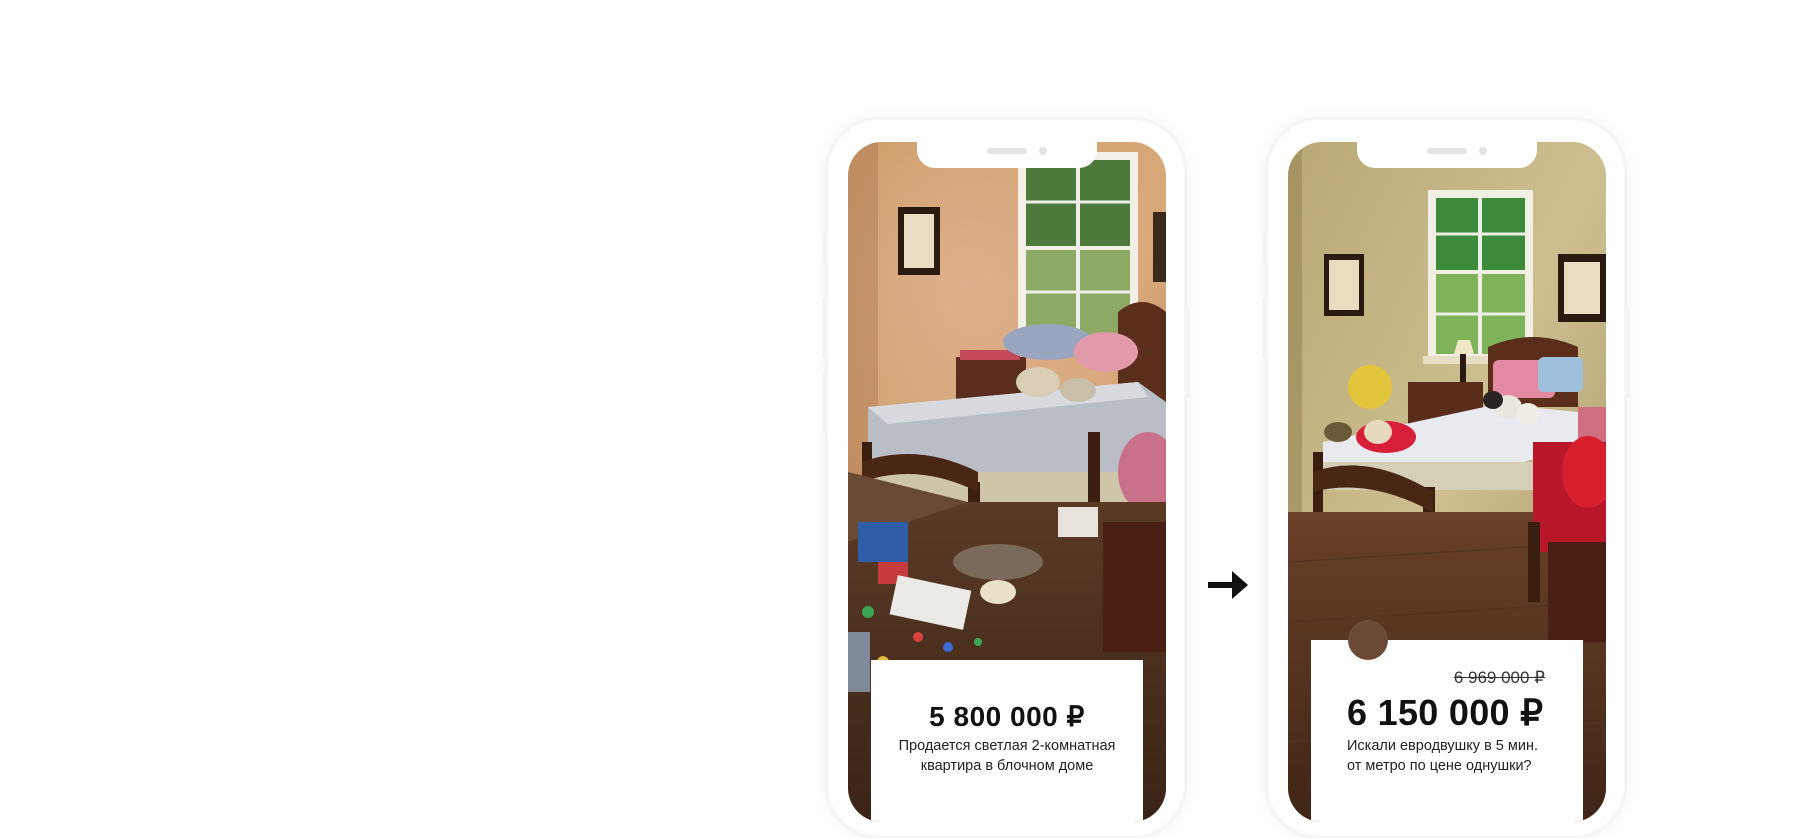 The height and width of the screenshot is (838, 1803). What do you see at coordinates (1228, 585) in the screenshot?
I see `arrow-right-icon` at bounding box center [1228, 585].